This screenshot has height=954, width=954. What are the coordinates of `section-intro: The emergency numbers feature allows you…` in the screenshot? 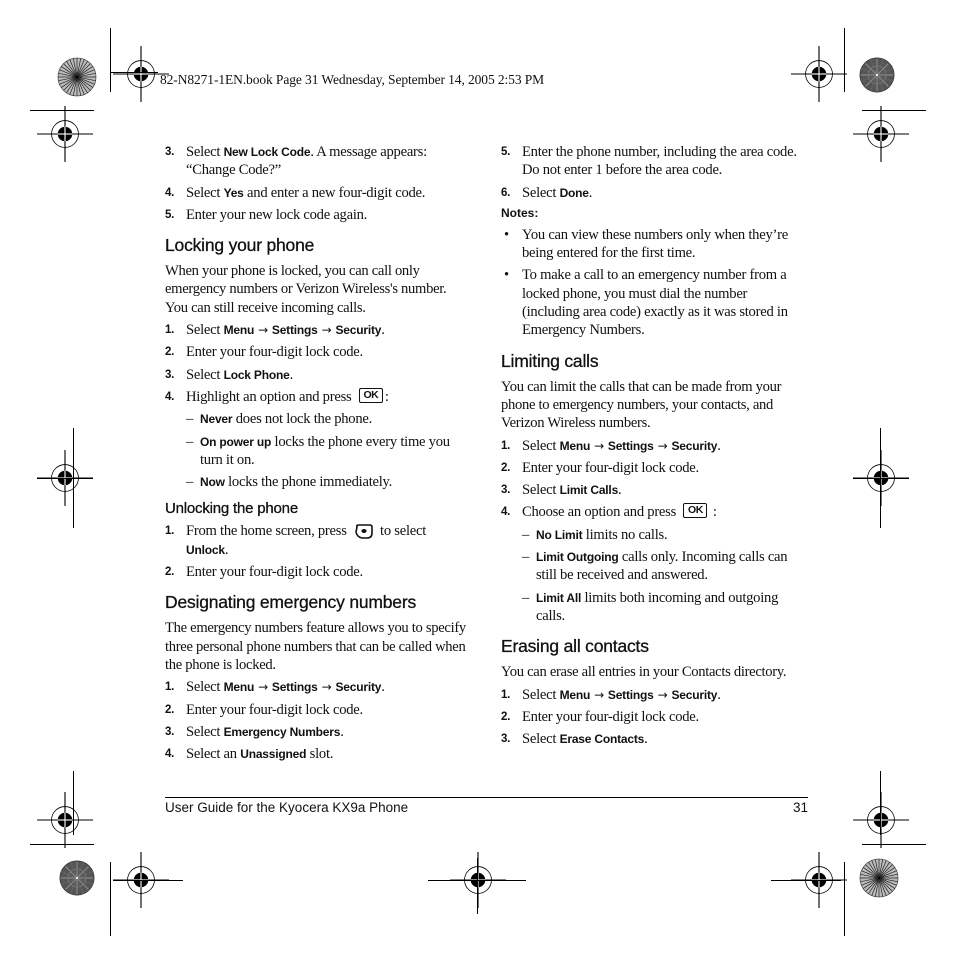 It's located at (315, 646).